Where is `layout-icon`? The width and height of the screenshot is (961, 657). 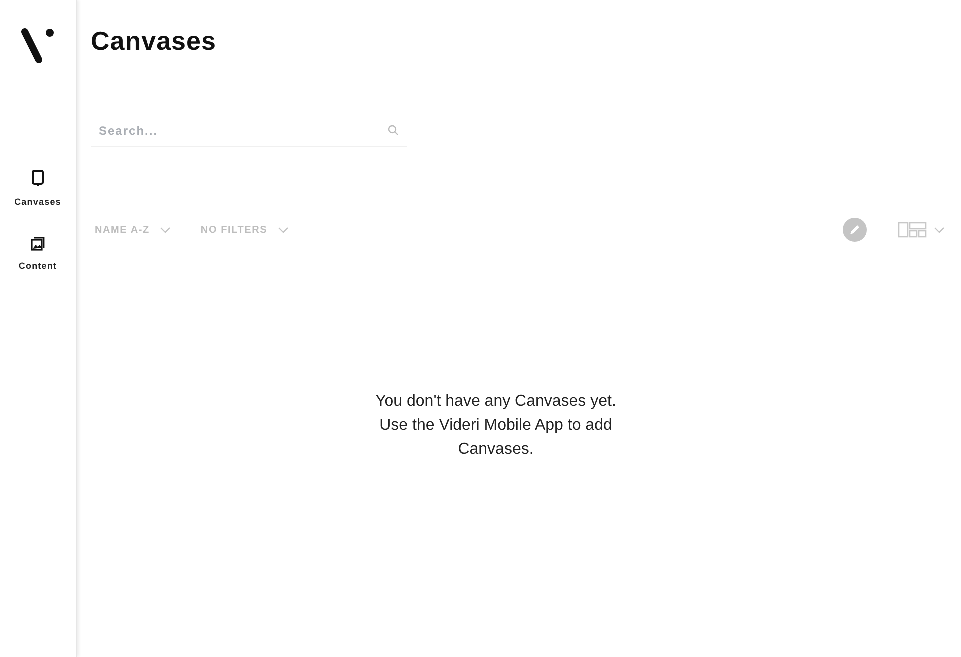 layout-icon is located at coordinates (913, 230).